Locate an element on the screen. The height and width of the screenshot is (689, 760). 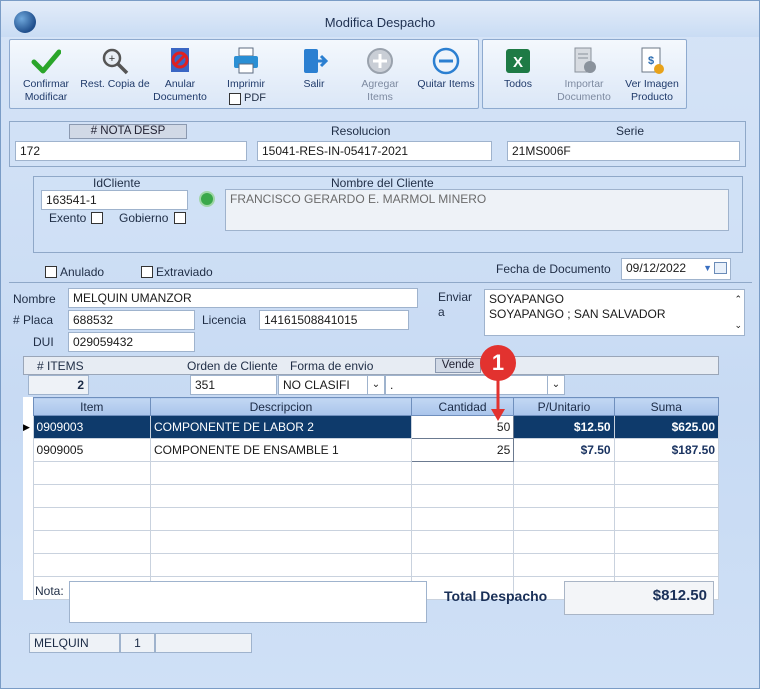
nota-textarea is located at coordinates (248, 602).